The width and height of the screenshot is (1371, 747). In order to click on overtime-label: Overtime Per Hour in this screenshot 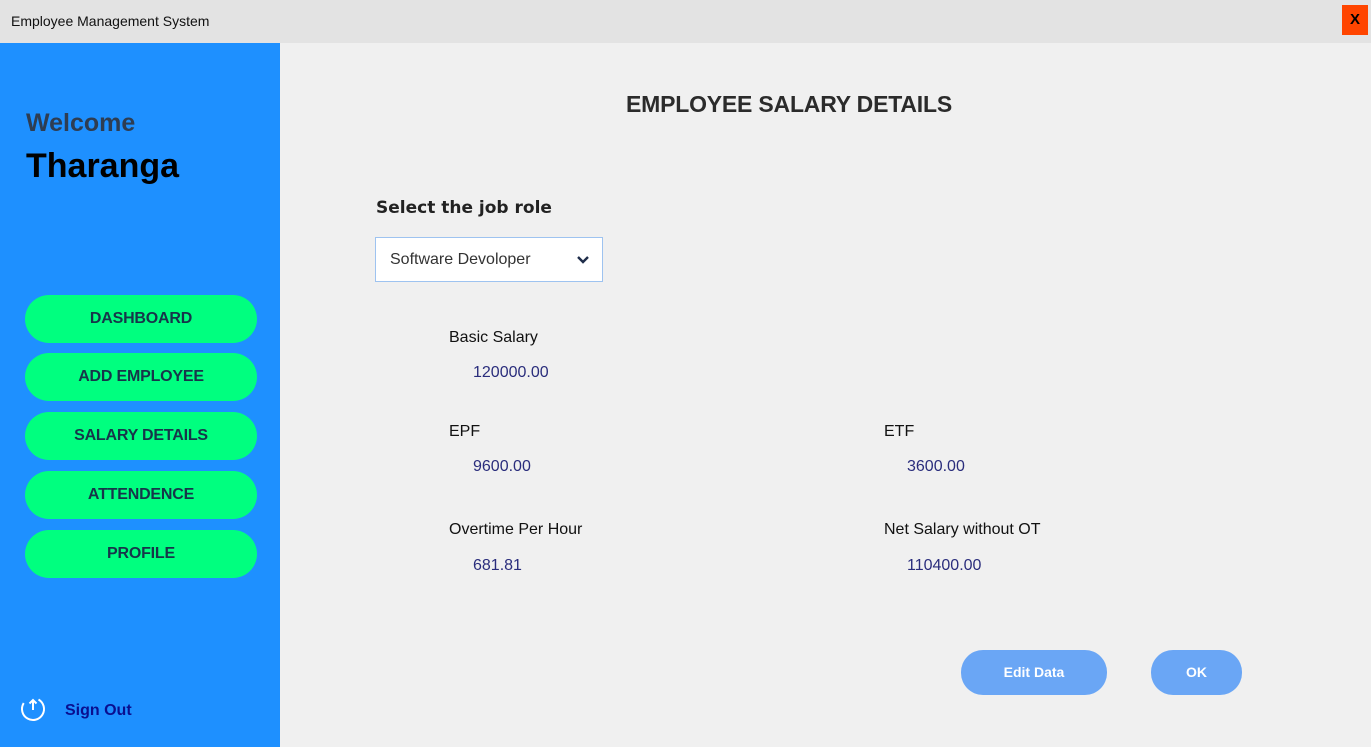, I will do `click(516, 529)`.